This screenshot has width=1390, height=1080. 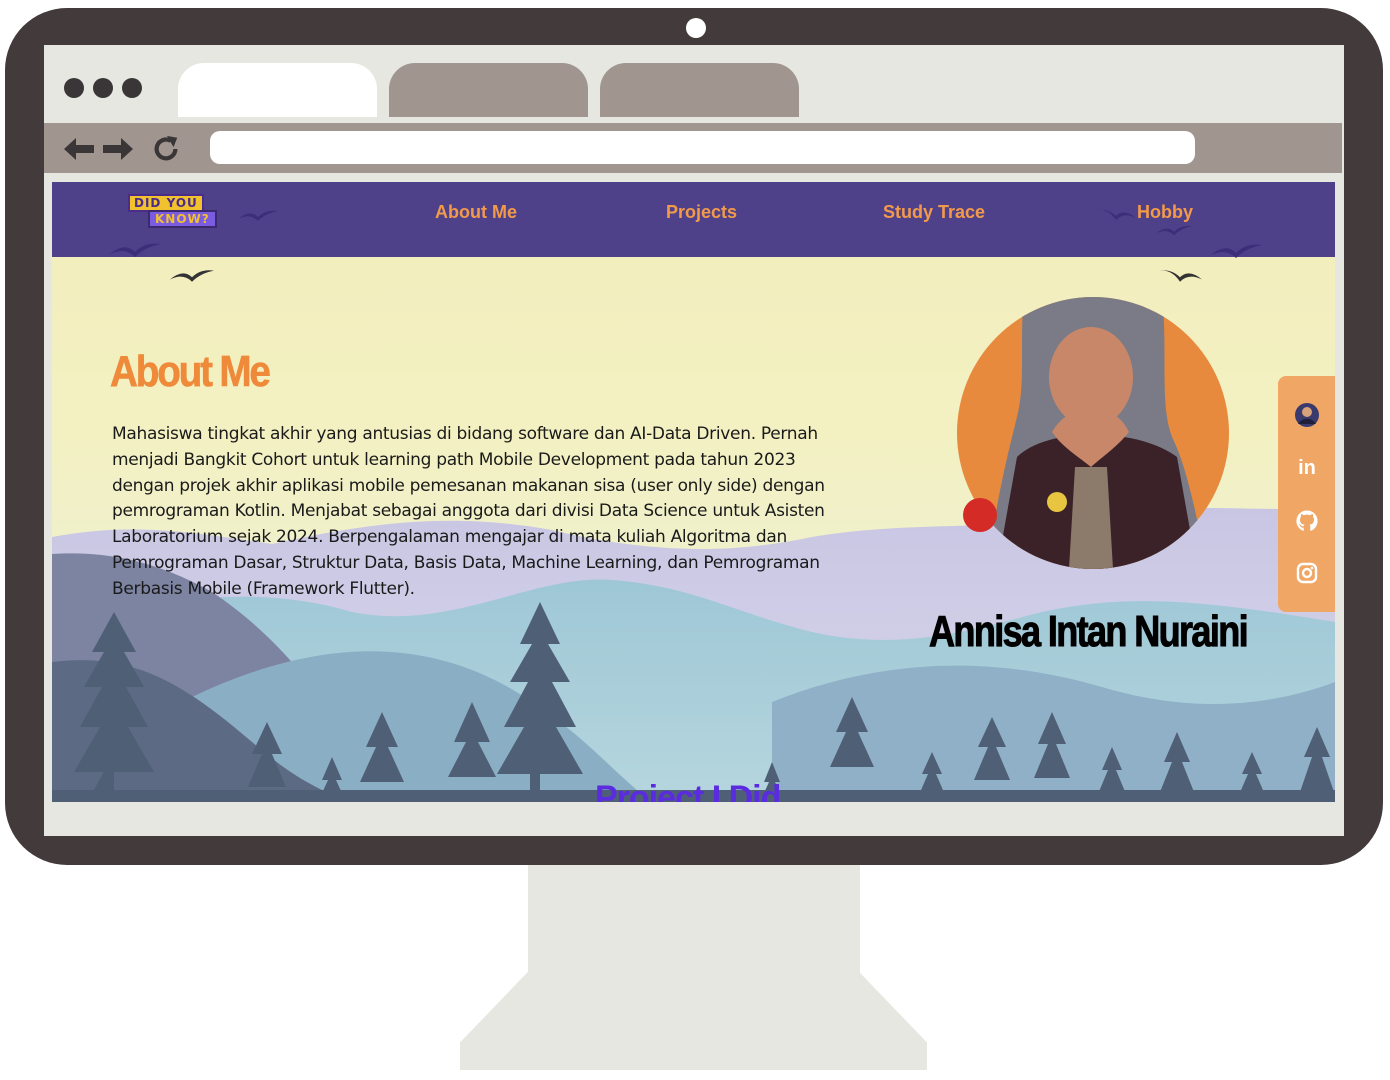 I want to click on profile-photo, so click(x=1093, y=433).